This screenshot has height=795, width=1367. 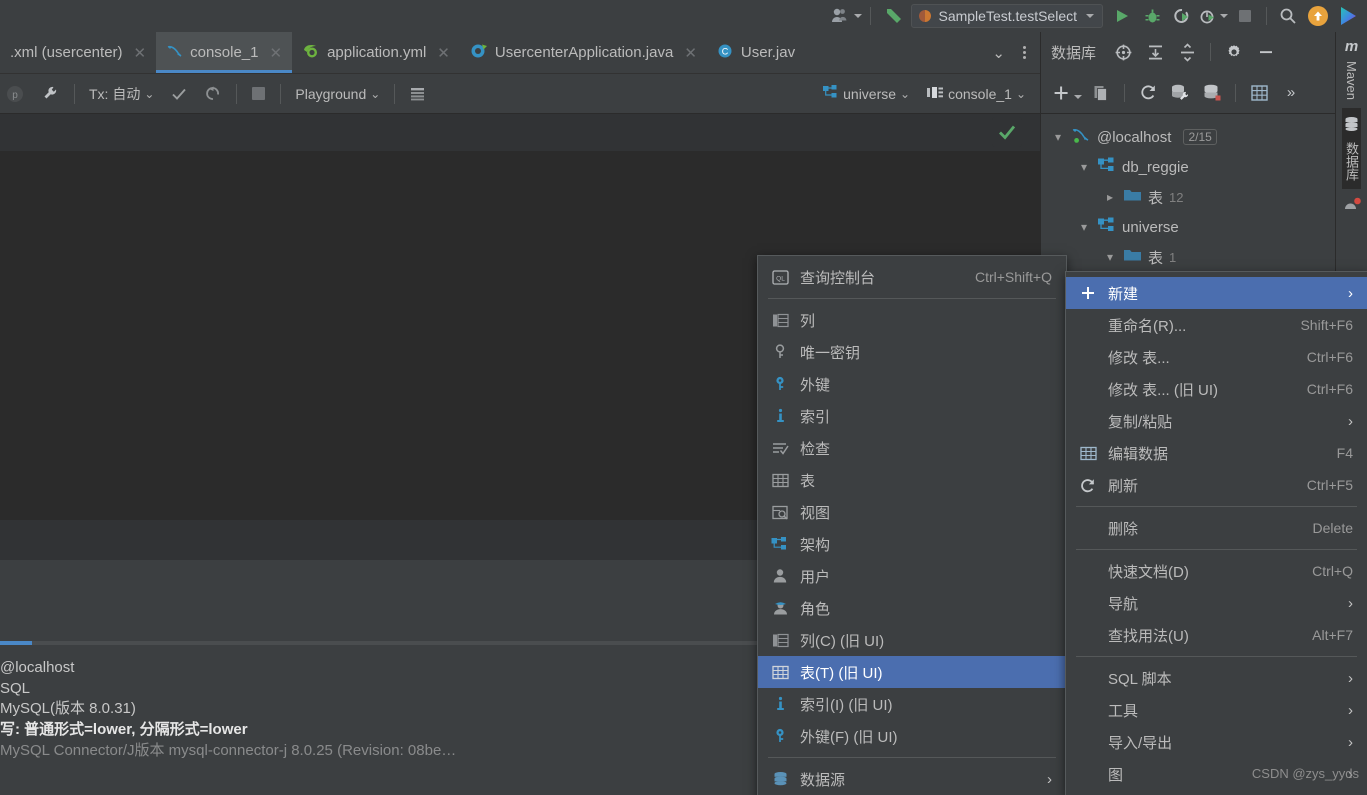 What do you see at coordinates (912, 277) in the screenshot?
I see `menu-item-query-console: QL 查询控制台 Ctrl+Shift+Q` at bounding box center [912, 277].